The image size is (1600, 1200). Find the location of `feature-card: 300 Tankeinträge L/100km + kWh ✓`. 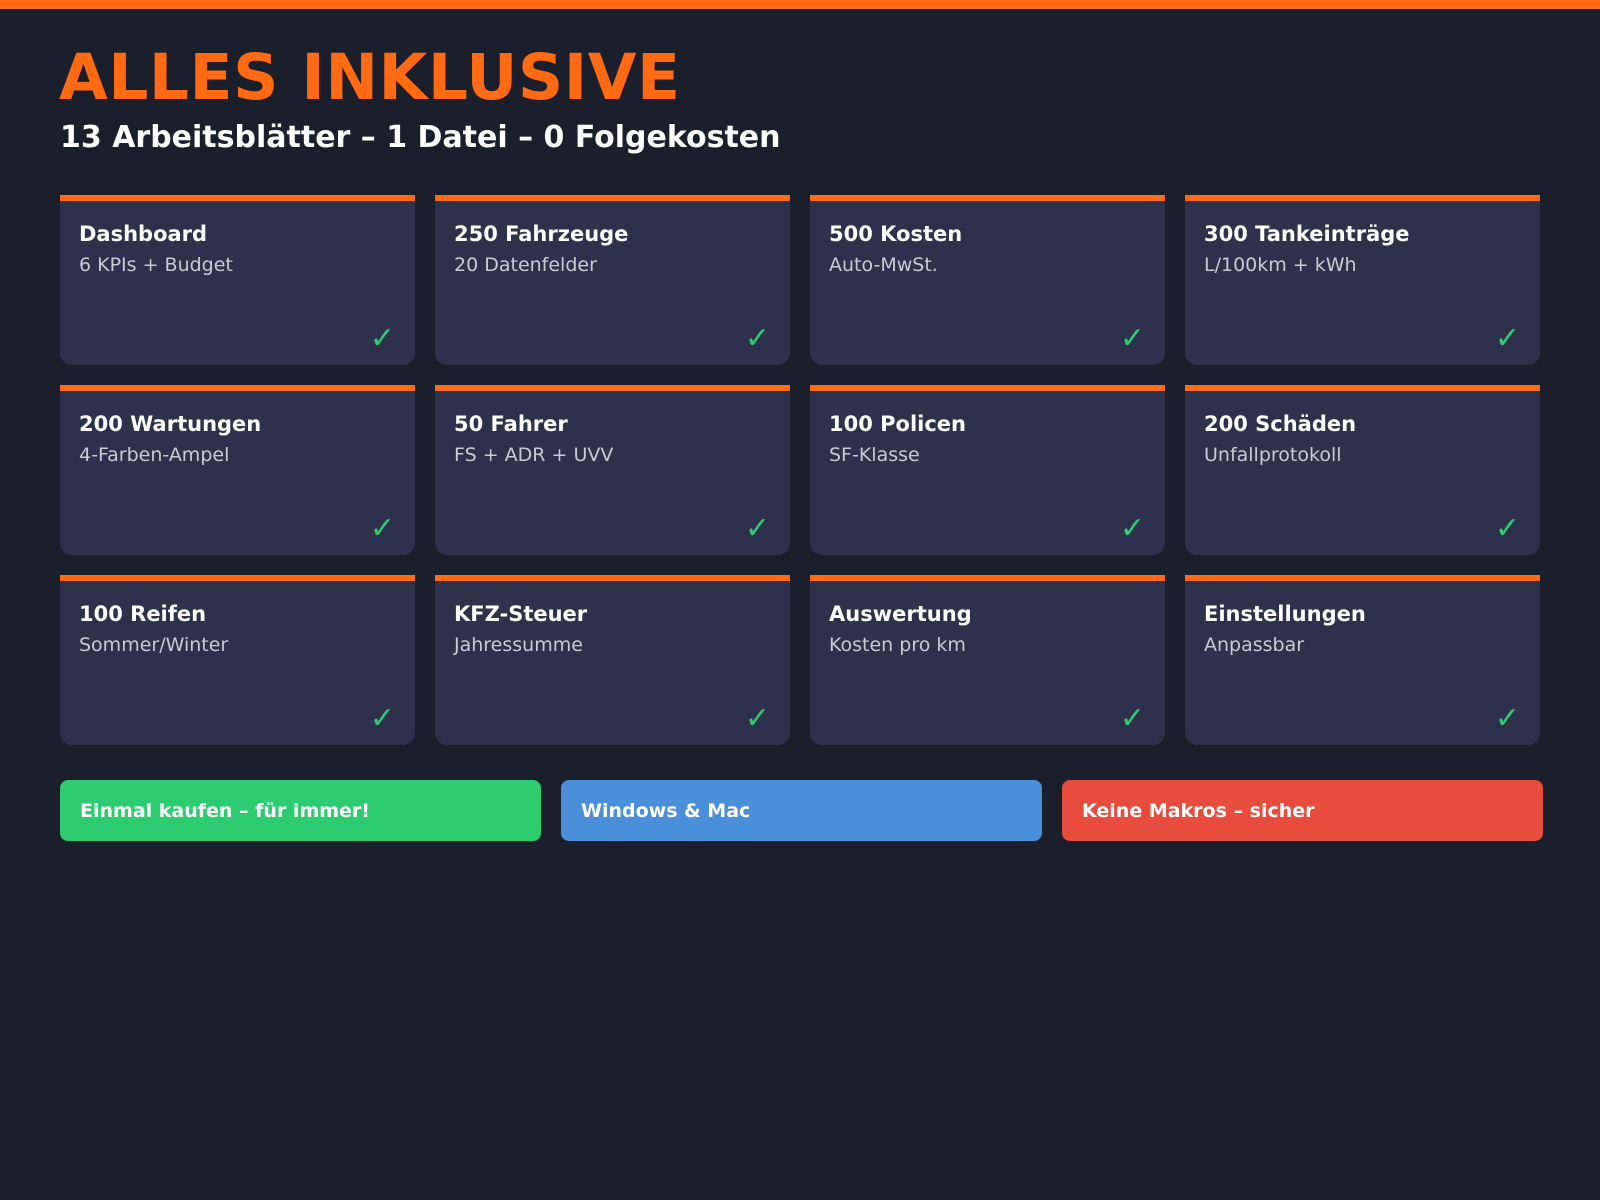

feature-card: 300 Tankeinträge L/100km + kWh ✓ is located at coordinates (1362, 280).